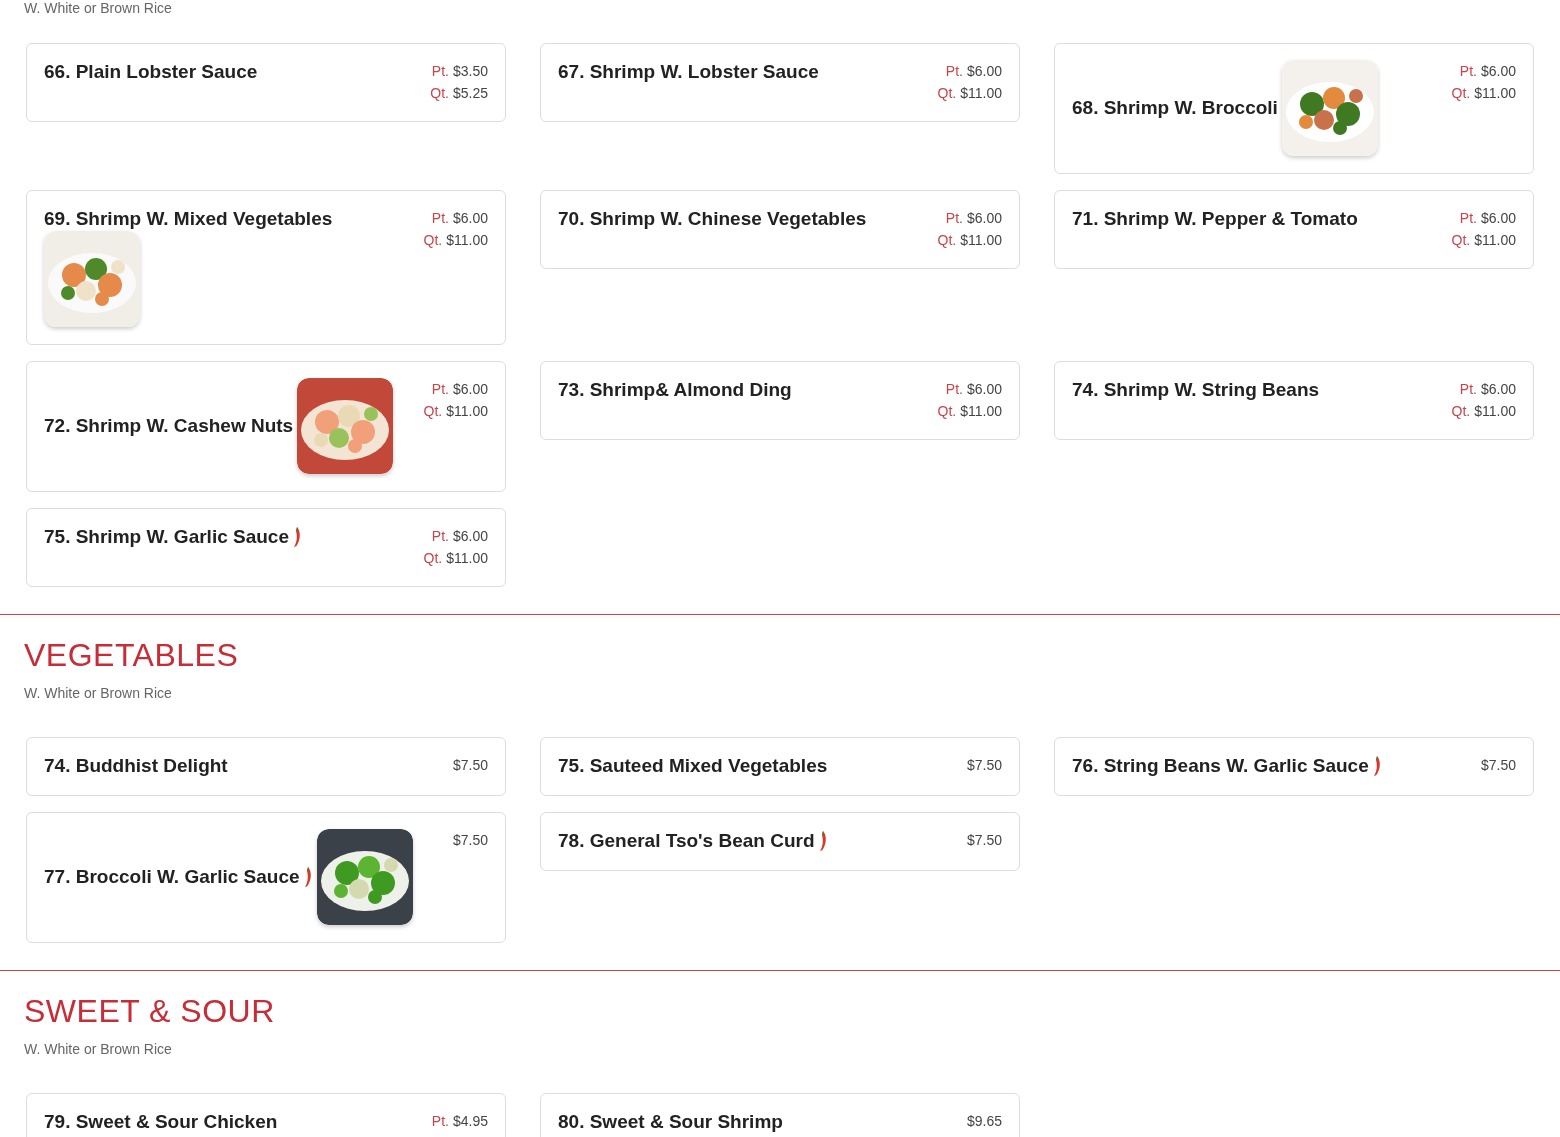  Describe the element at coordinates (459, 71) in the screenshot. I see `price: Pt. $3.50` at that location.